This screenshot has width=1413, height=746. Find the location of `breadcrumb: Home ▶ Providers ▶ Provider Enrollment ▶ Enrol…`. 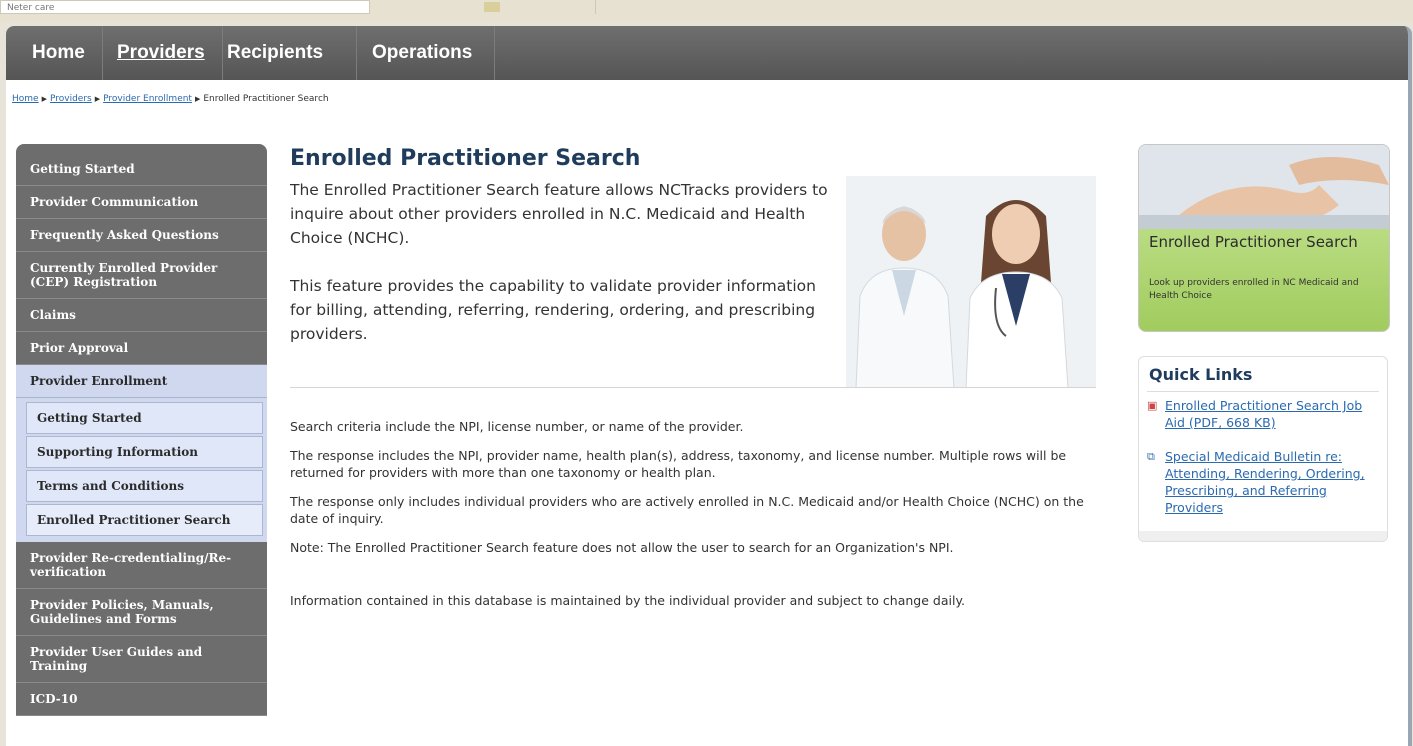

breadcrumb: Home ▶ Providers ▶ Provider Enrollment ▶ Enrol… is located at coordinates (170, 99).